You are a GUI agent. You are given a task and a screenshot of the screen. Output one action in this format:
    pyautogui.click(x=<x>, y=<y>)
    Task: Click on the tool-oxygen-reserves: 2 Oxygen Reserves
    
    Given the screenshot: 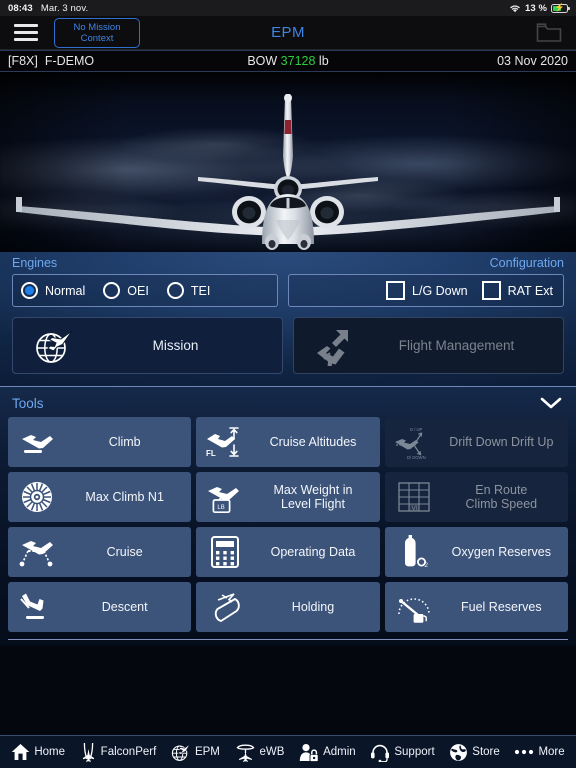 What is the action you would take?
    pyautogui.click(x=476, y=552)
    